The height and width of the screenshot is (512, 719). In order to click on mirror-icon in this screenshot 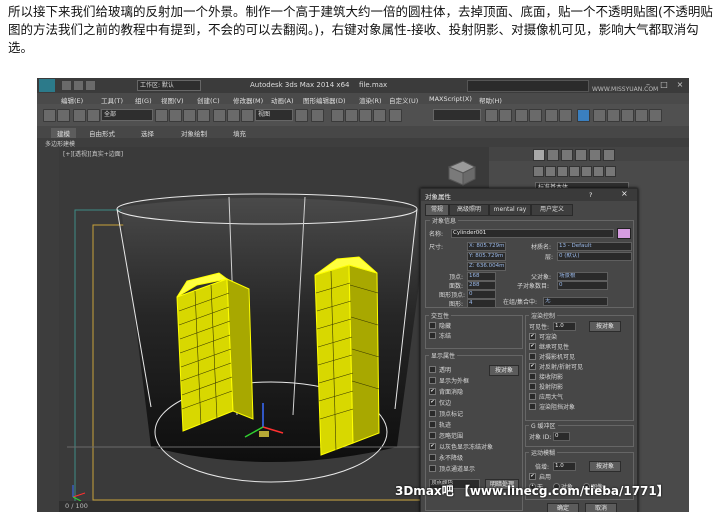, I will do `click(491, 115)`.